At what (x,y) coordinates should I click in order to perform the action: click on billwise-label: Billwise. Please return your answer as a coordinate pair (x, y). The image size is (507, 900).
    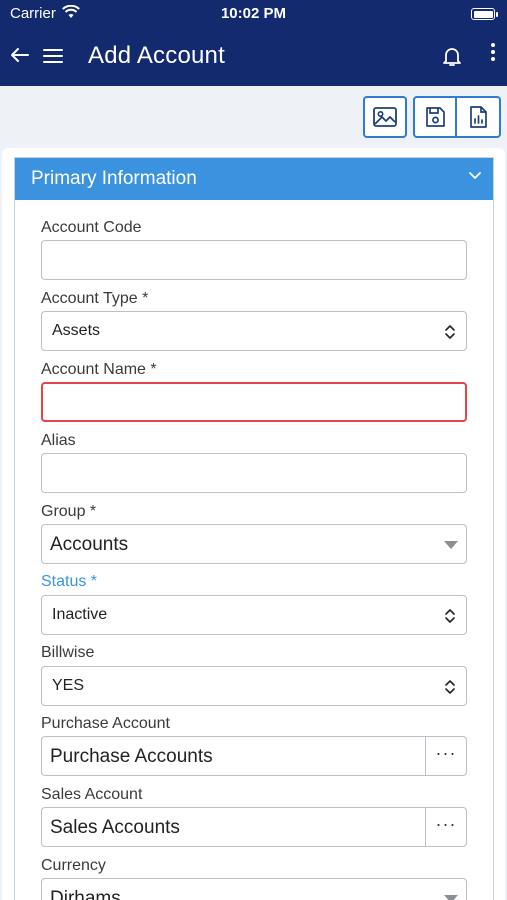
    Looking at the image, I should click on (68, 652).